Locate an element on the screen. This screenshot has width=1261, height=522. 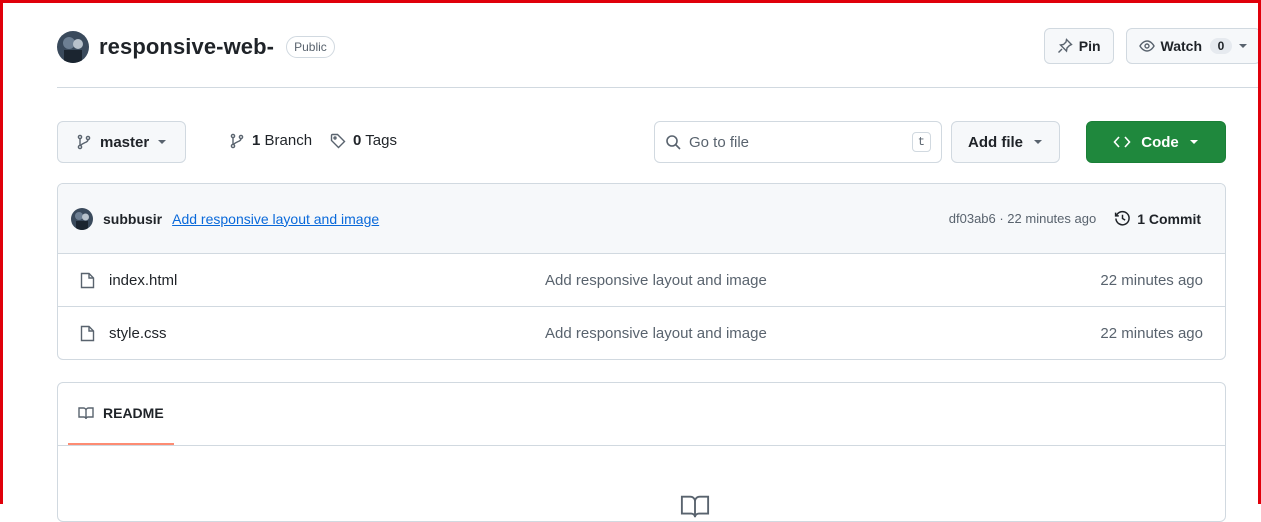
repo-actions: Pin Watch 0 is located at coordinates (1152, 46).